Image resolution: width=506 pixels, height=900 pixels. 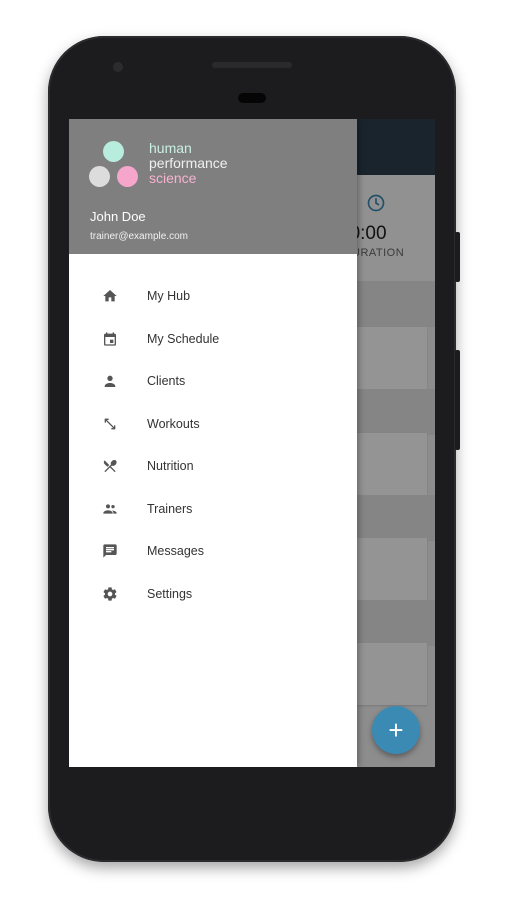 I want to click on brand-name: human performance science, so click(x=188, y=163).